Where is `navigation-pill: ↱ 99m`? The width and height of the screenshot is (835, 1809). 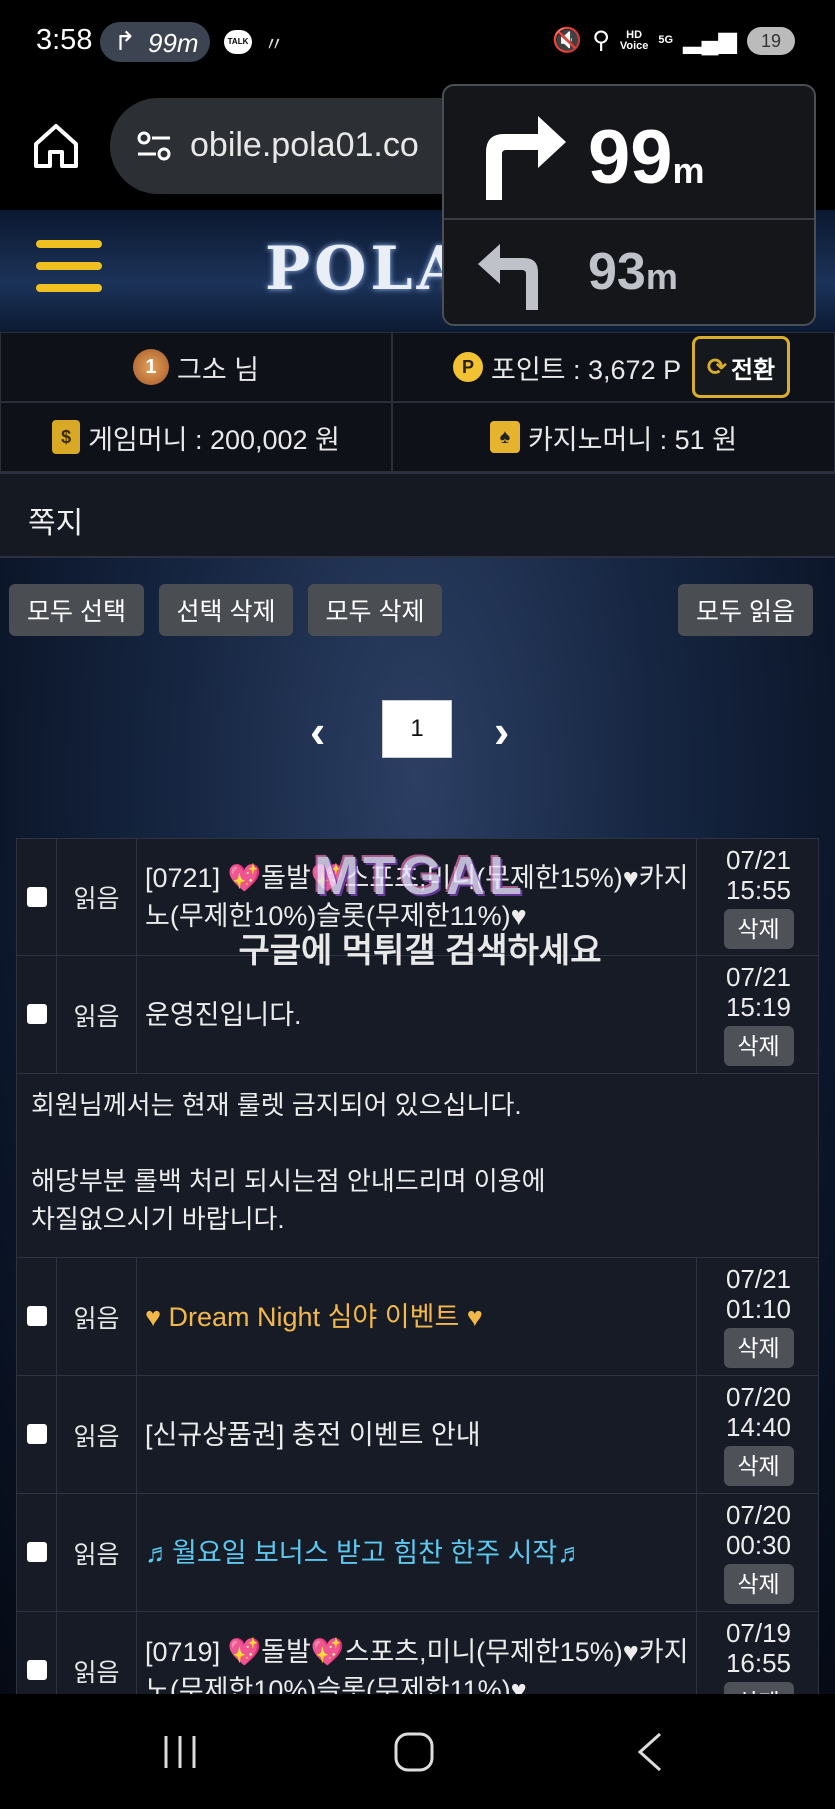 navigation-pill: ↱ 99m is located at coordinates (155, 42).